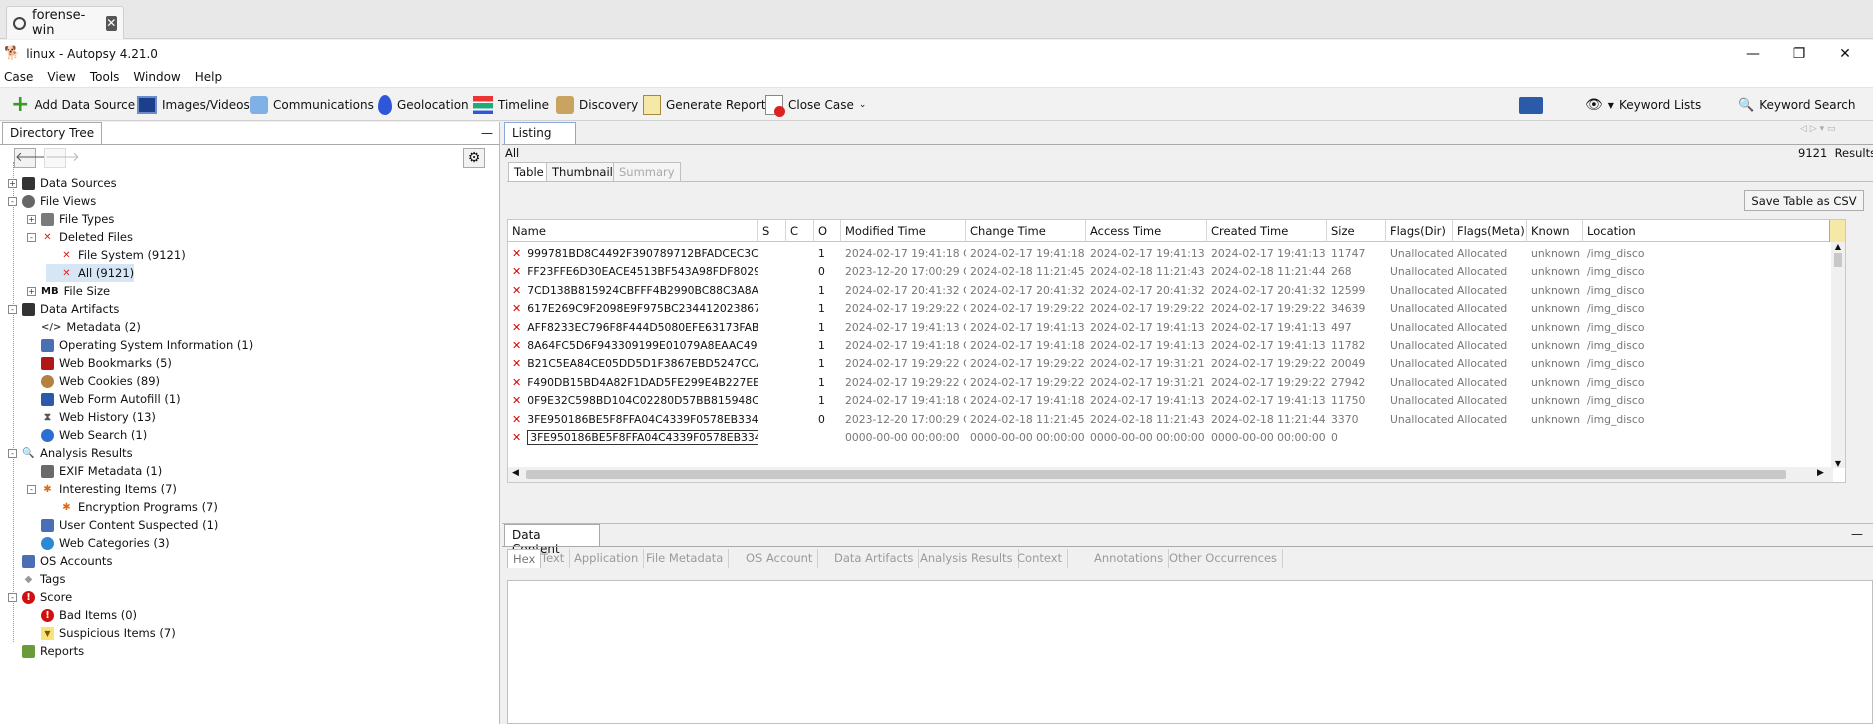 The width and height of the screenshot is (1873, 724). What do you see at coordinates (1224, 558) in the screenshot?
I see `tab-other-occurrences: Other Occurrences` at bounding box center [1224, 558].